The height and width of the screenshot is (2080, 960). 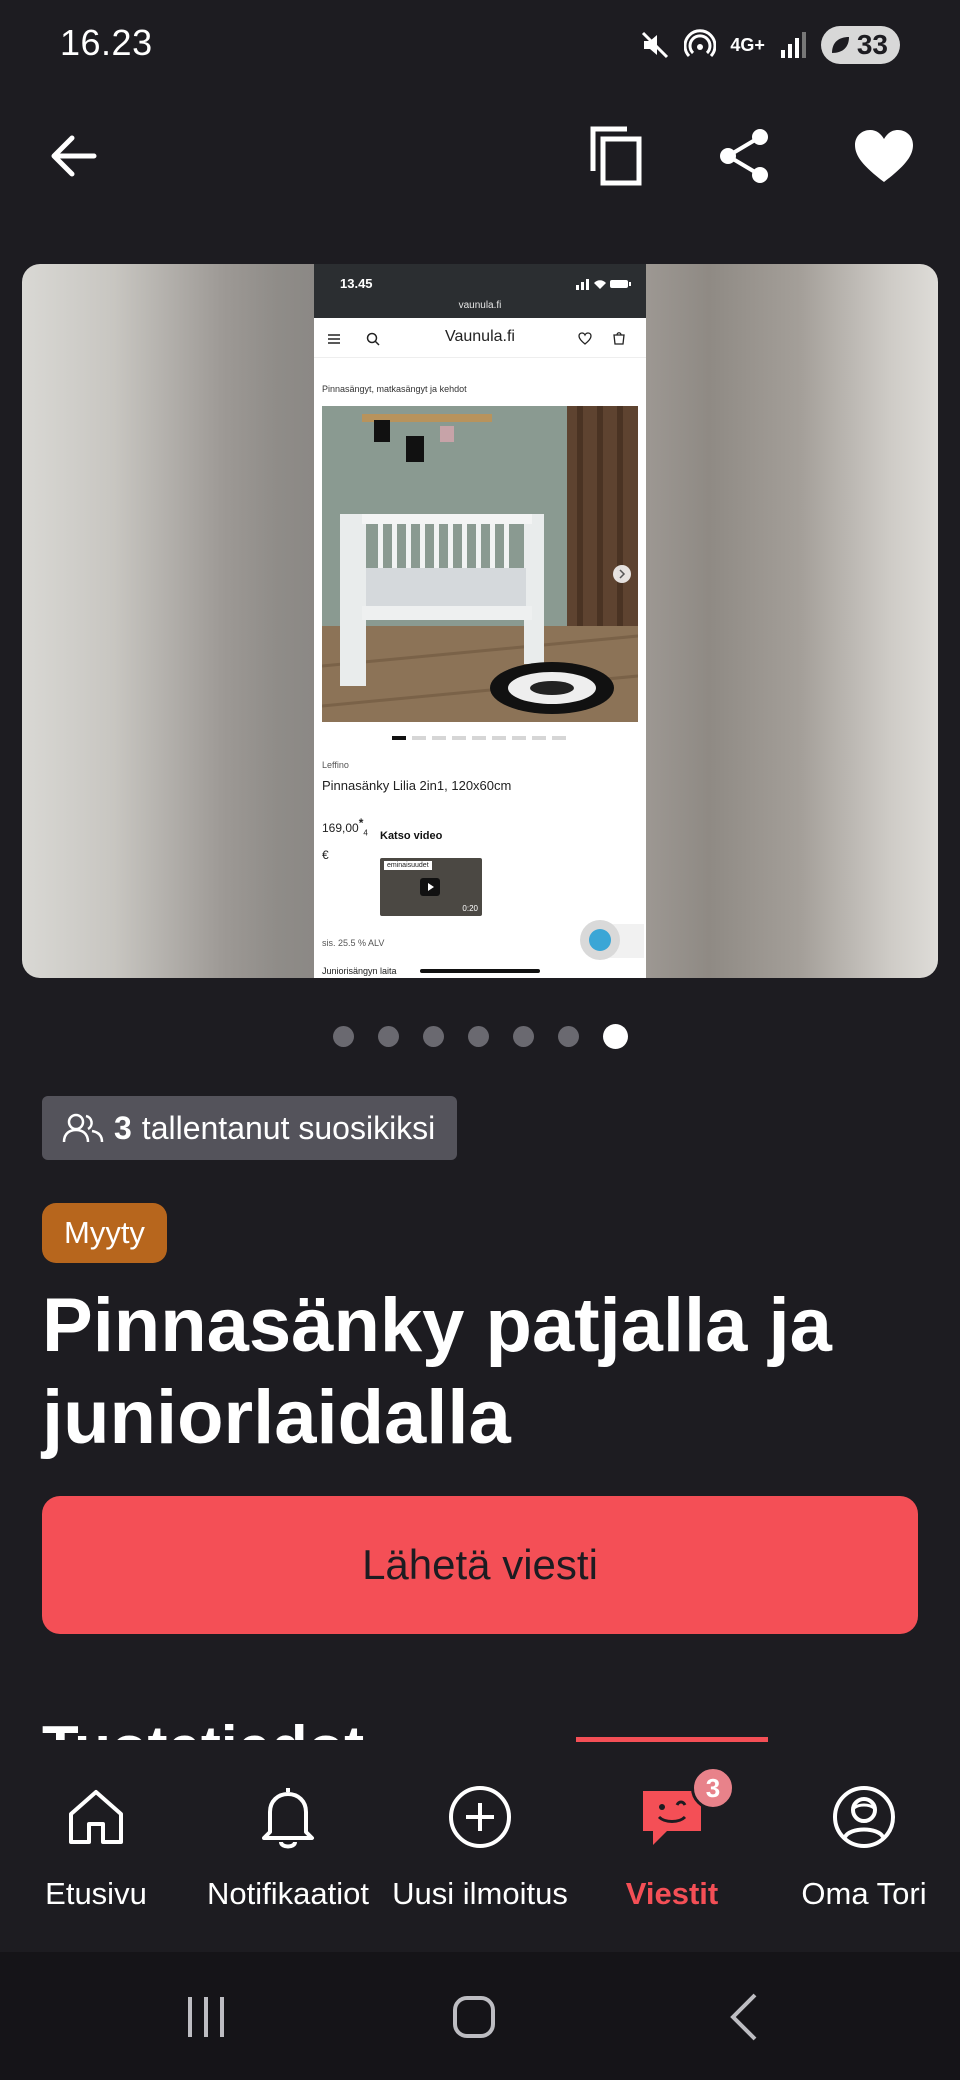 I want to click on nav-item-profile: Oma Tori, so click(x=864, y=1847).